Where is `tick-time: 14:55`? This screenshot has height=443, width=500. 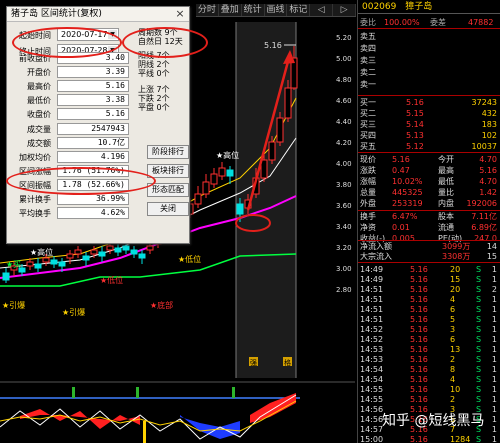
tick-time: 14:55 is located at coordinates (372, 389).